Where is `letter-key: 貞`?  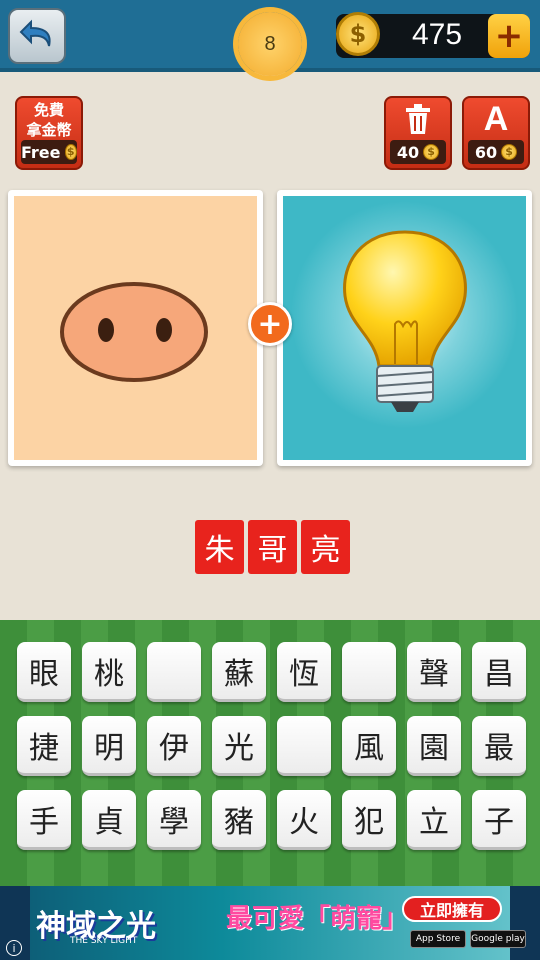 letter-key: 貞 is located at coordinates (109, 820).